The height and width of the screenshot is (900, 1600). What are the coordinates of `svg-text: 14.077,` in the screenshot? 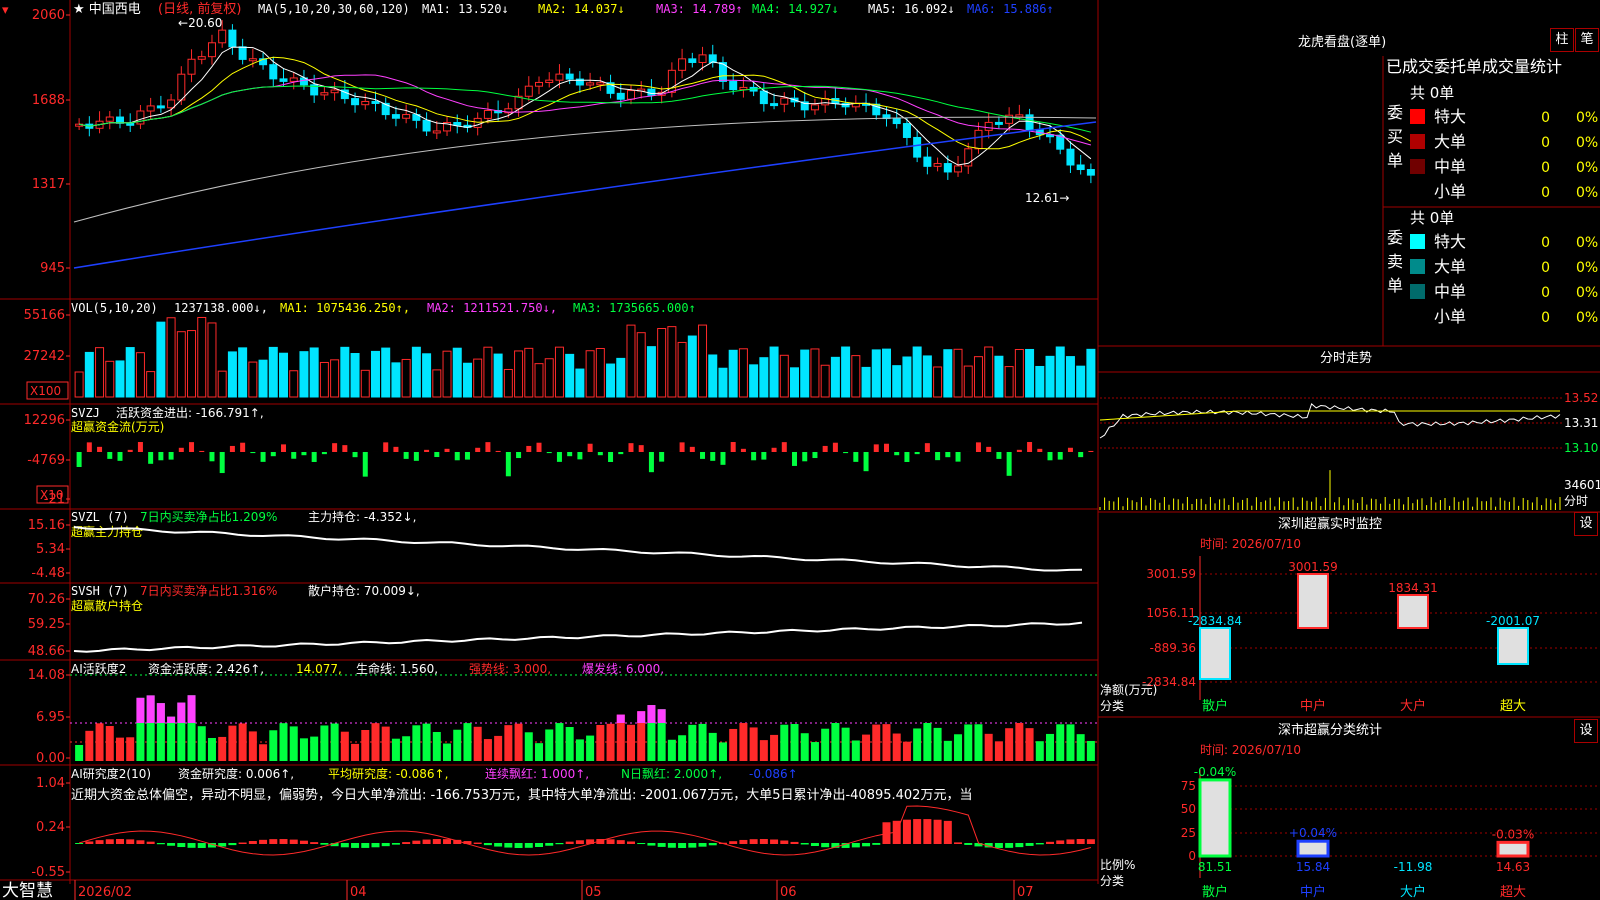 It's located at (319, 669).